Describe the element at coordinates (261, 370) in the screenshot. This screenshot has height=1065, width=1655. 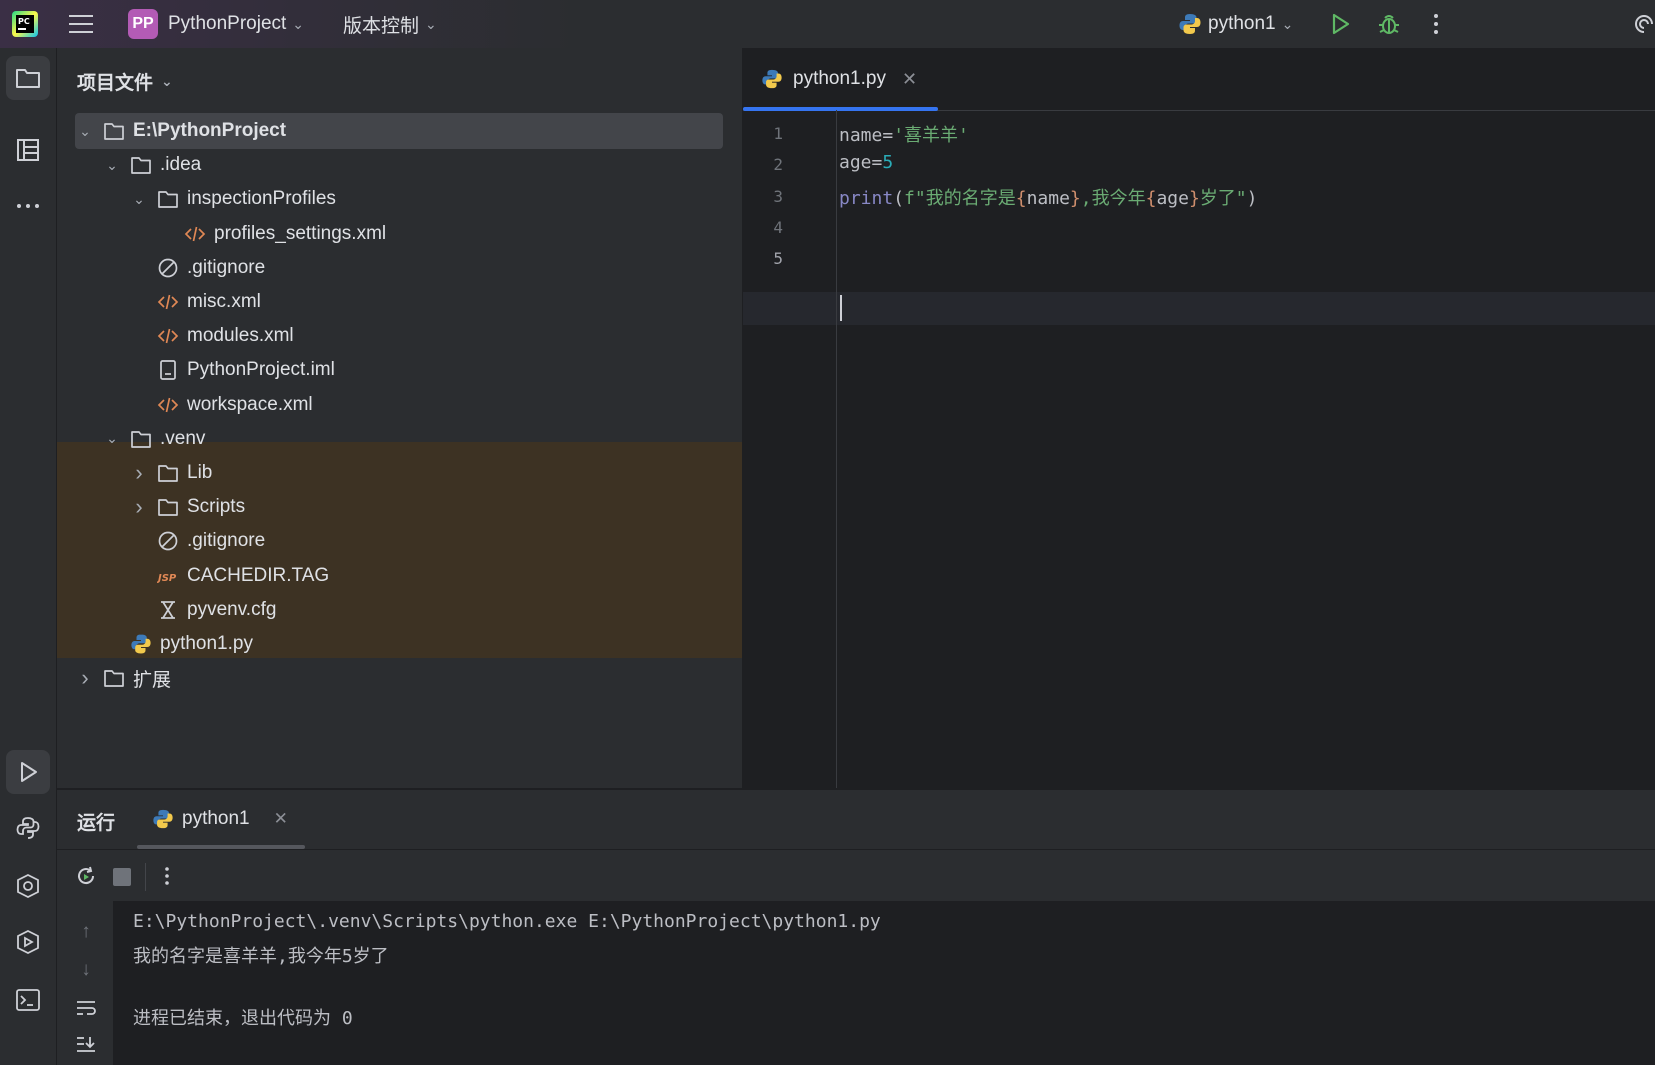
I see `tree-item-label: PythonProject.iml` at that location.